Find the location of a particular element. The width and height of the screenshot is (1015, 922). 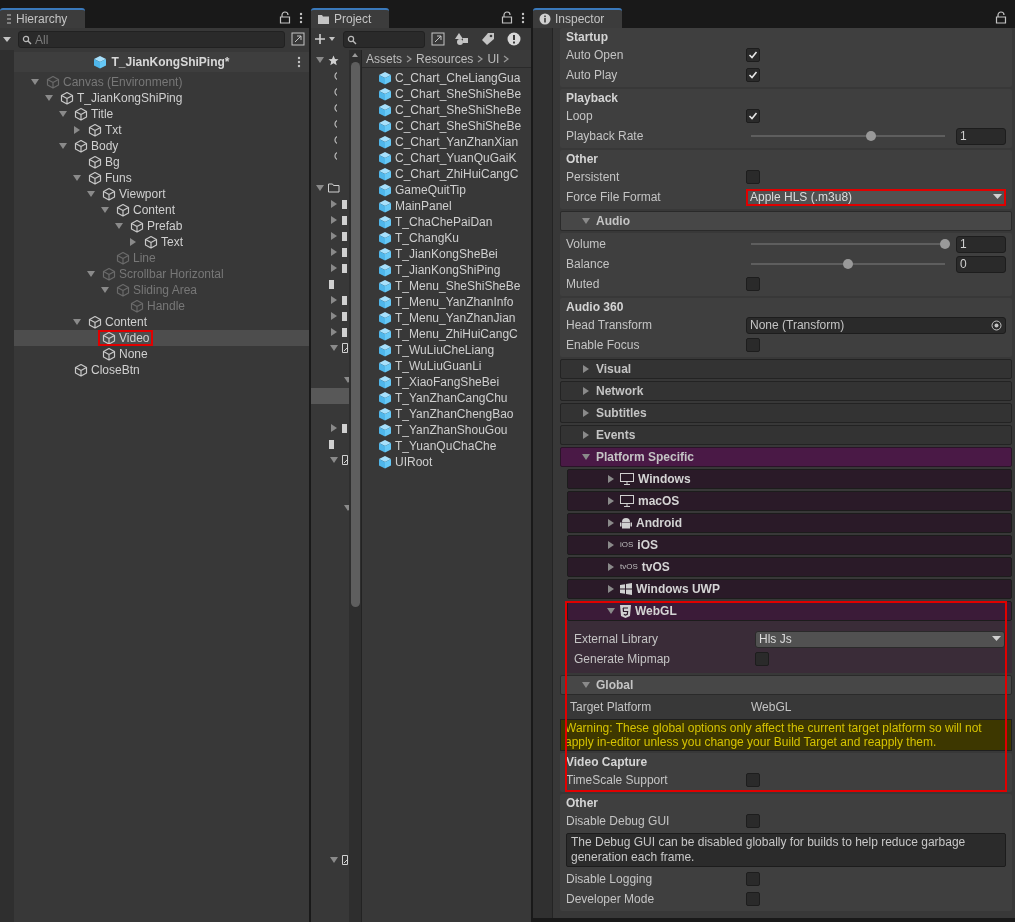

asset-item: T_YanZhanCangChu is located at coordinates (454, 398).